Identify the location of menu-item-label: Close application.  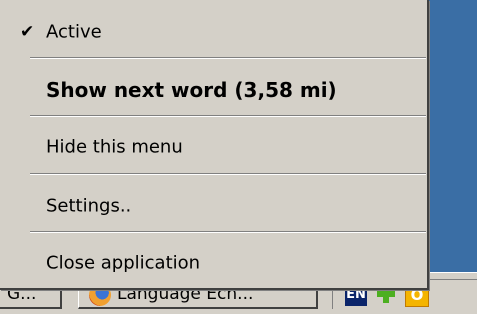
(123, 263).